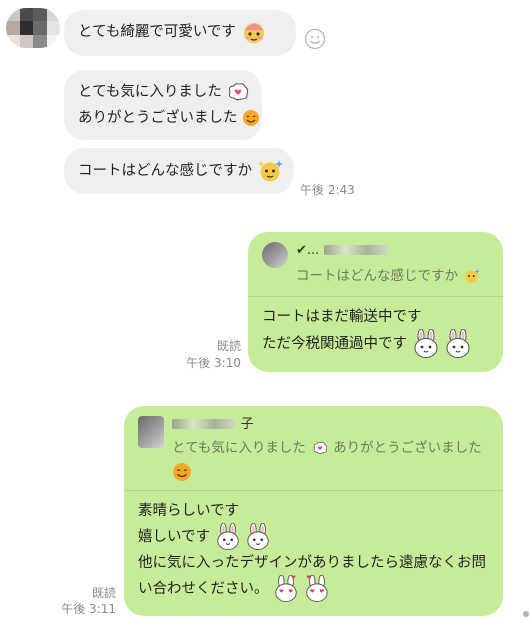  Describe the element at coordinates (407, 448) in the screenshot. I see `quote-text: ありがとうございました` at that location.